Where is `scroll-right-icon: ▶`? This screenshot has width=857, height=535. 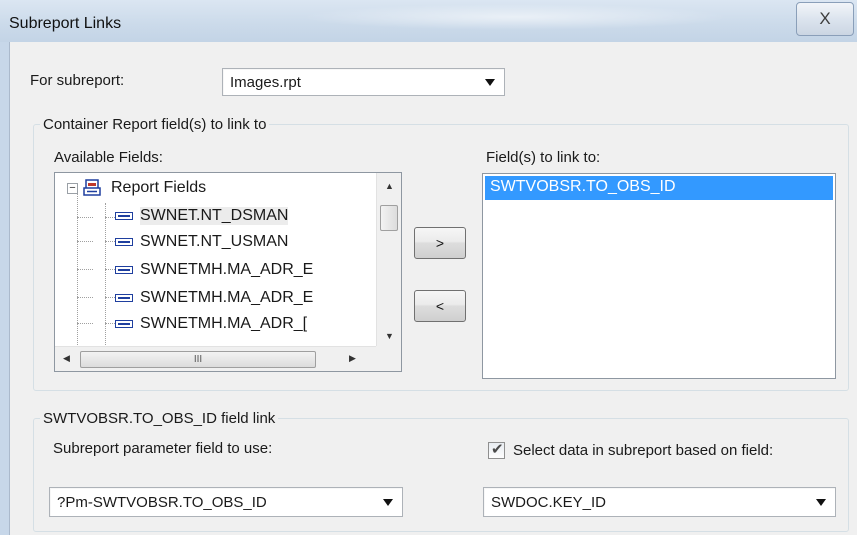
scroll-right-icon: ▶ is located at coordinates (352, 358).